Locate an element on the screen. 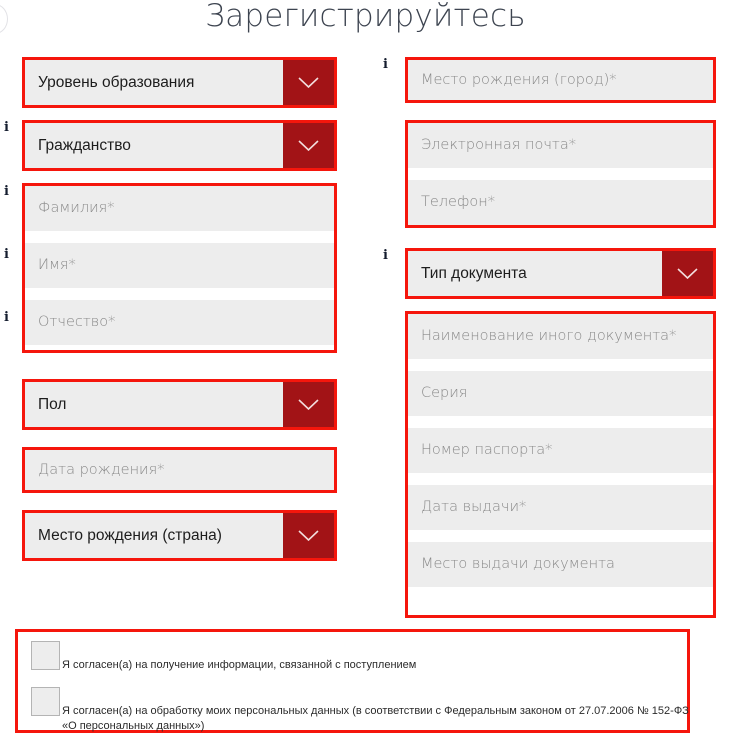 This screenshot has width=731, height=742. input-email: Электронная почта* is located at coordinates (560, 145).